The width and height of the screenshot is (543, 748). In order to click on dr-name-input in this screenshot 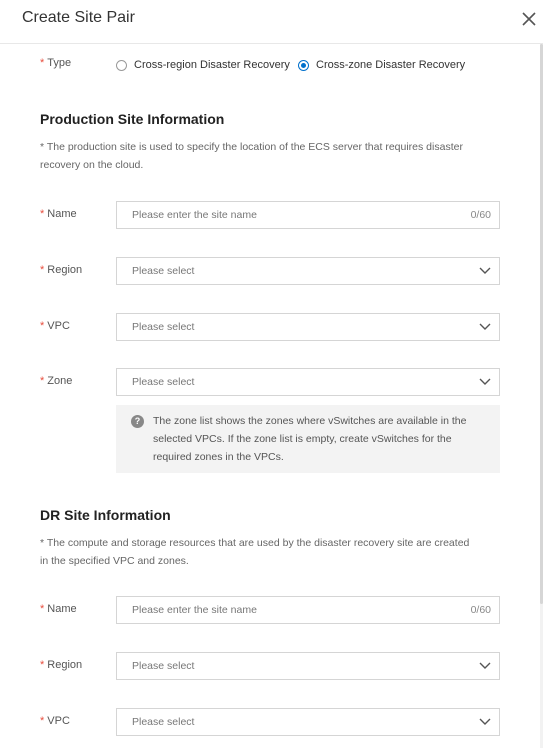, I will do `click(289, 610)`.